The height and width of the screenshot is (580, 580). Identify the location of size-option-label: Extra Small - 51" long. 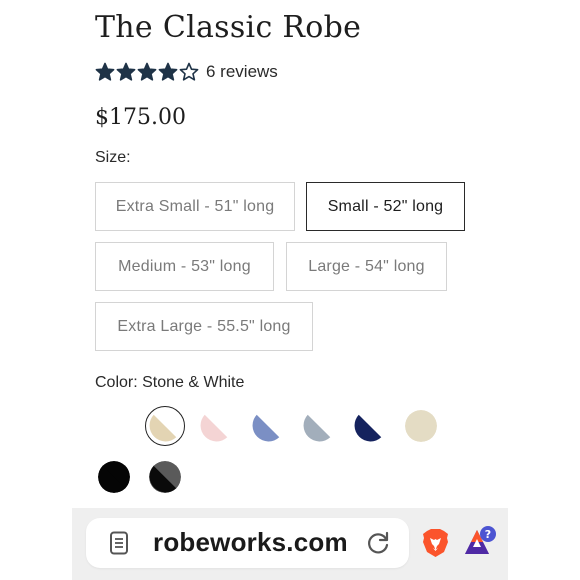
(195, 206).